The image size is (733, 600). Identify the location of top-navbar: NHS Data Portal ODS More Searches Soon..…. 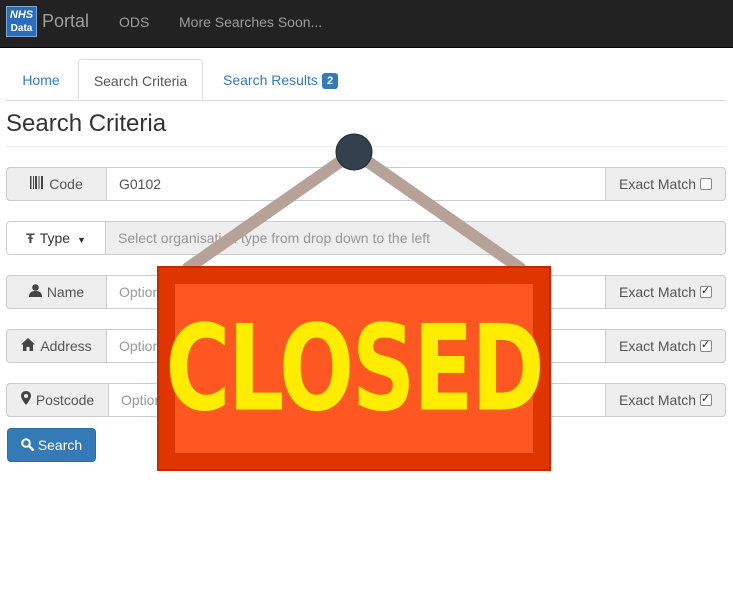
(366, 24).